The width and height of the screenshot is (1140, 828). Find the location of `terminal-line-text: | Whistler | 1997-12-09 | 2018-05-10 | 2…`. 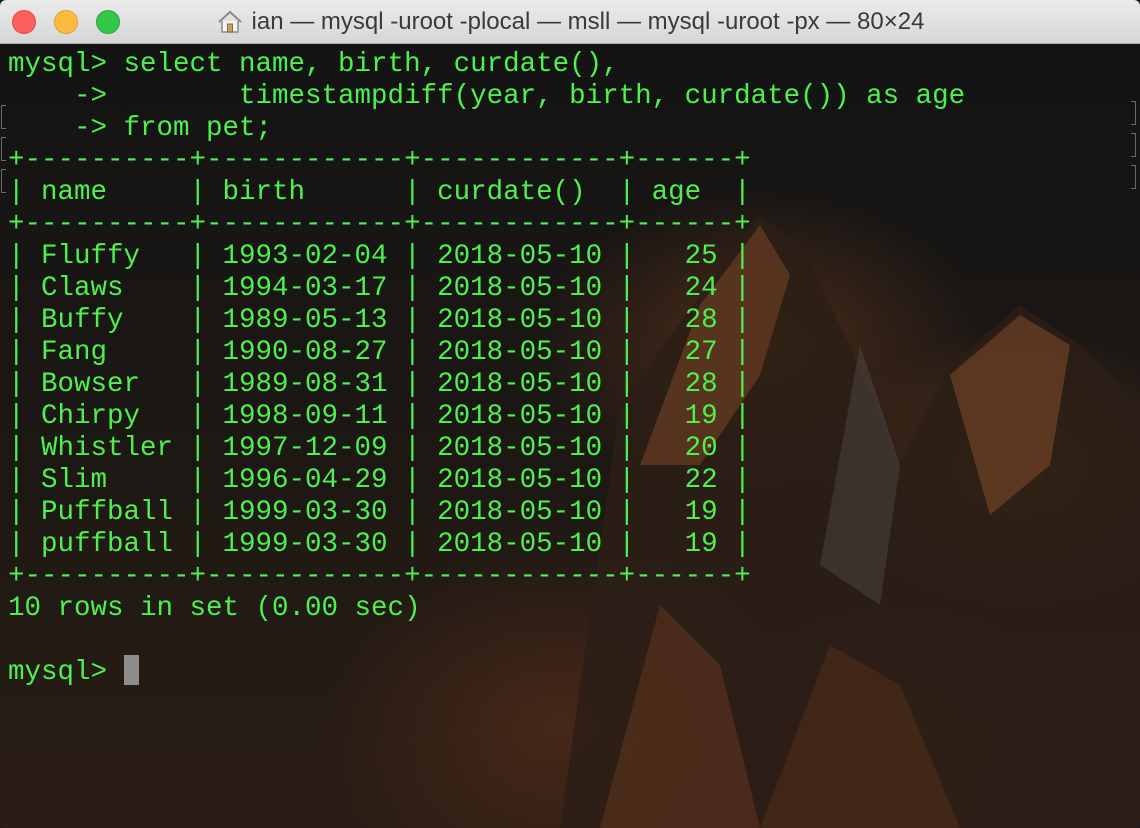

terminal-line-text: | Whistler | 1997-12-09 | 2018-05-10 | 2… is located at coordinates (379, 448).